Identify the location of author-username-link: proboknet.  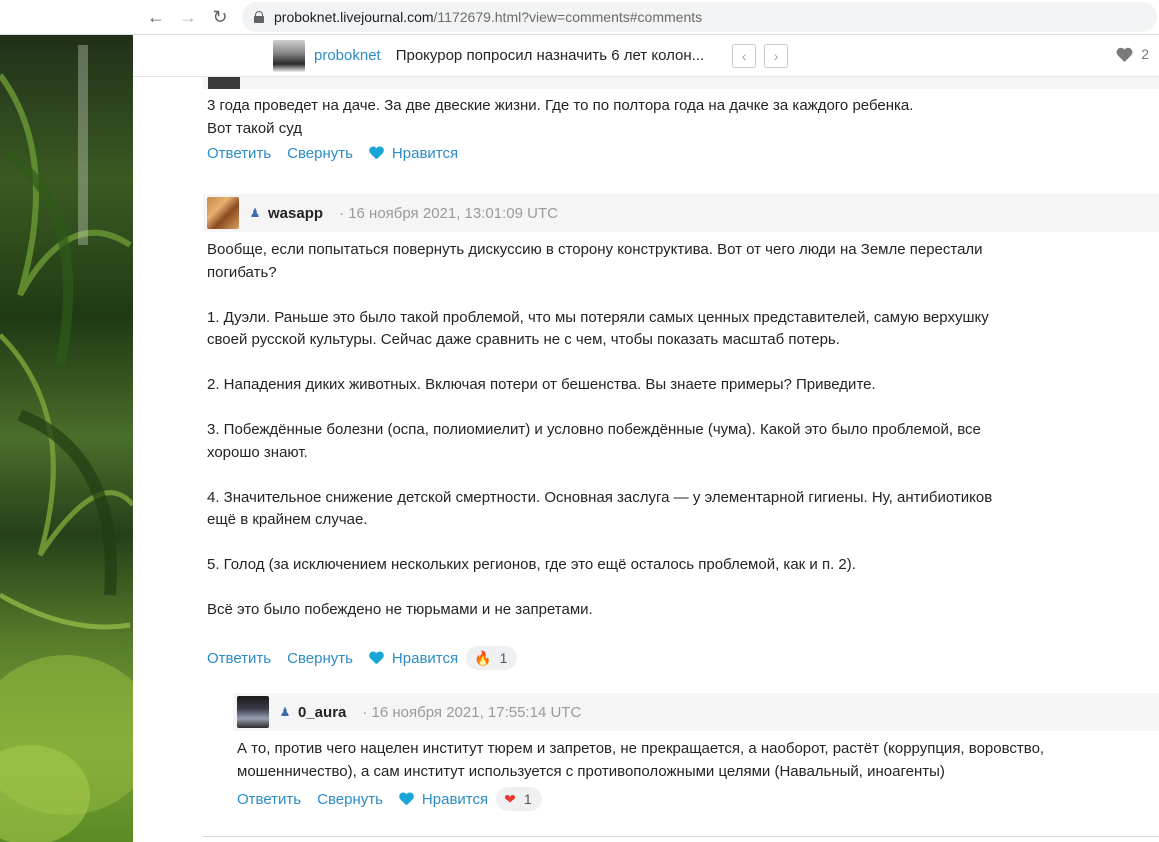
(347, 55).